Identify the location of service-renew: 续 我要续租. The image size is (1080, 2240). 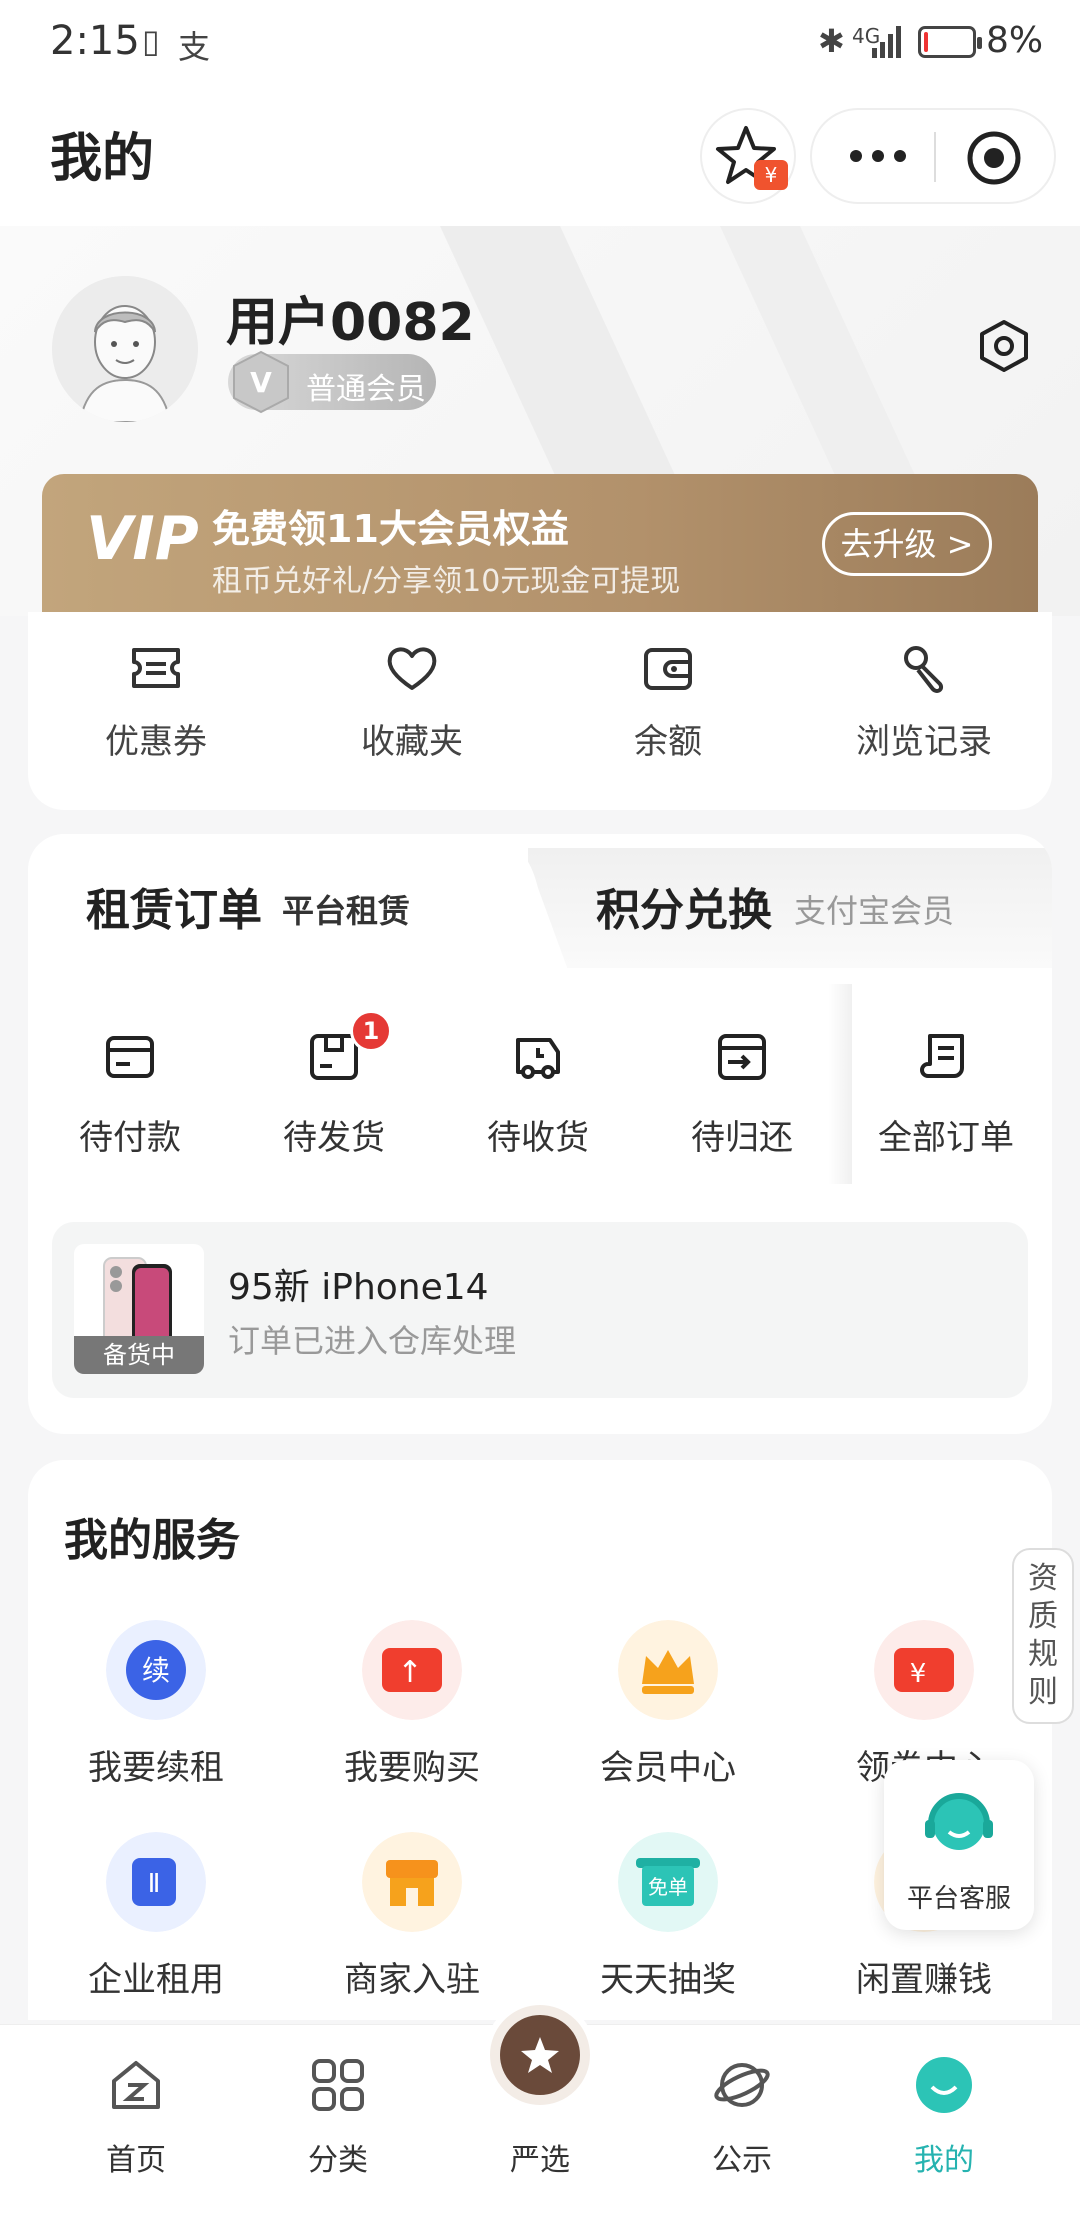
(156, 1704).